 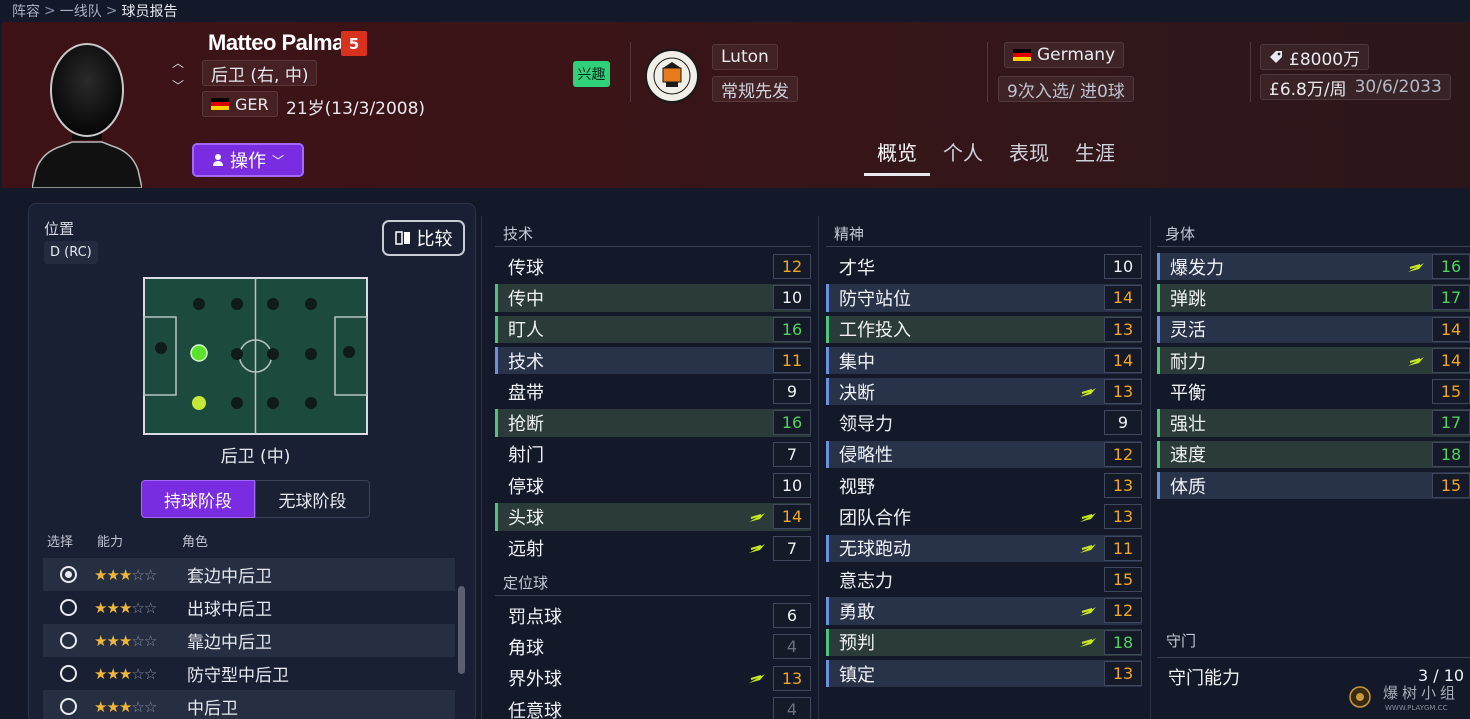 What do you see at coordinates (526, 425) in the screenshot?
I see `attribute-name: 抢断` at bounding box center [526, 425].